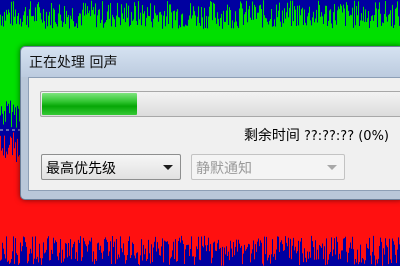 The height and width of the screenshot is (266, 400). What do you see at coordinates (209, 135) in the screenshot?
I see `time-remaining-row: 剩余时间??:??:?? (0%)` at bounding box center [209, 135].